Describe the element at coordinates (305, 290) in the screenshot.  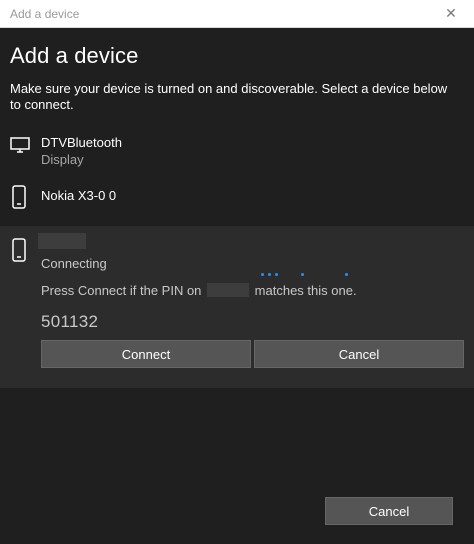
I see `pin-message-end: matches this one.` at that location.